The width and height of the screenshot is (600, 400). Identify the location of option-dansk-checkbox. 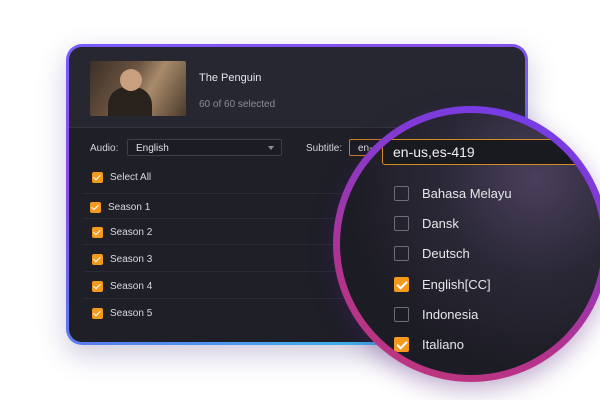
(401, 223).